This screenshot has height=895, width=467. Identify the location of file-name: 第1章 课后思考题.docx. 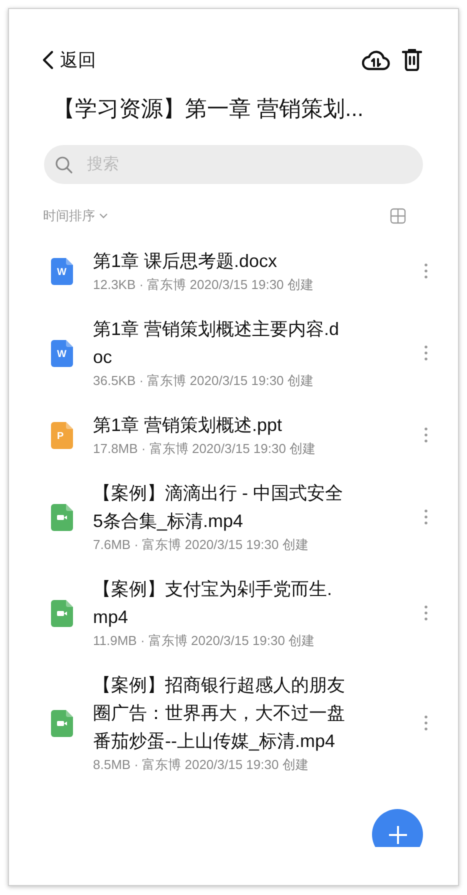
(219, 261).